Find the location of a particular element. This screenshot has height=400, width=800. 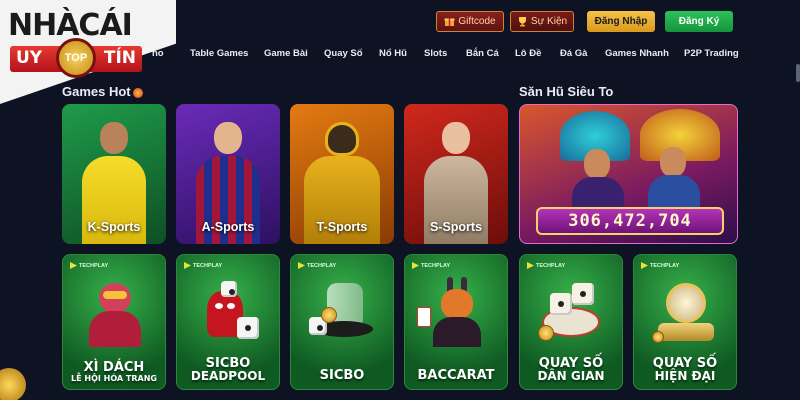

events-button: Sự Kiện is located at coordinates (542, 21).